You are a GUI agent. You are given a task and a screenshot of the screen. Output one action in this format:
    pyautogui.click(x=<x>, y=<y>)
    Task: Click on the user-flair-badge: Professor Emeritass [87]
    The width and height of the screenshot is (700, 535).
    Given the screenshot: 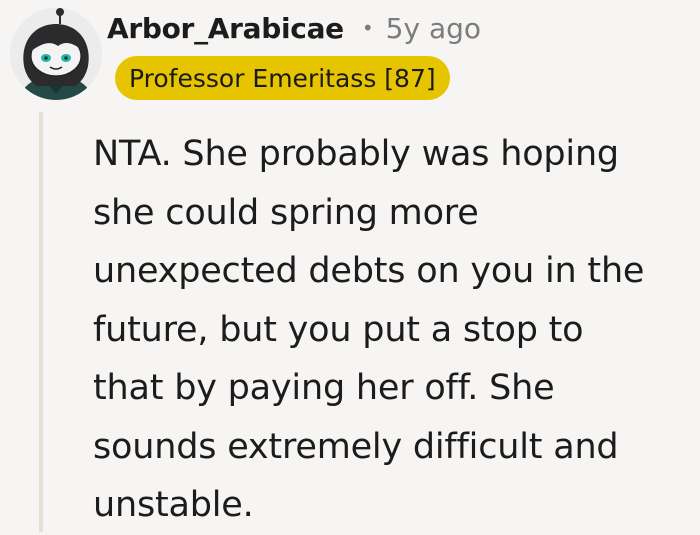 What is the action you would take?
    pyautogui.click(x=282, y=78)
    